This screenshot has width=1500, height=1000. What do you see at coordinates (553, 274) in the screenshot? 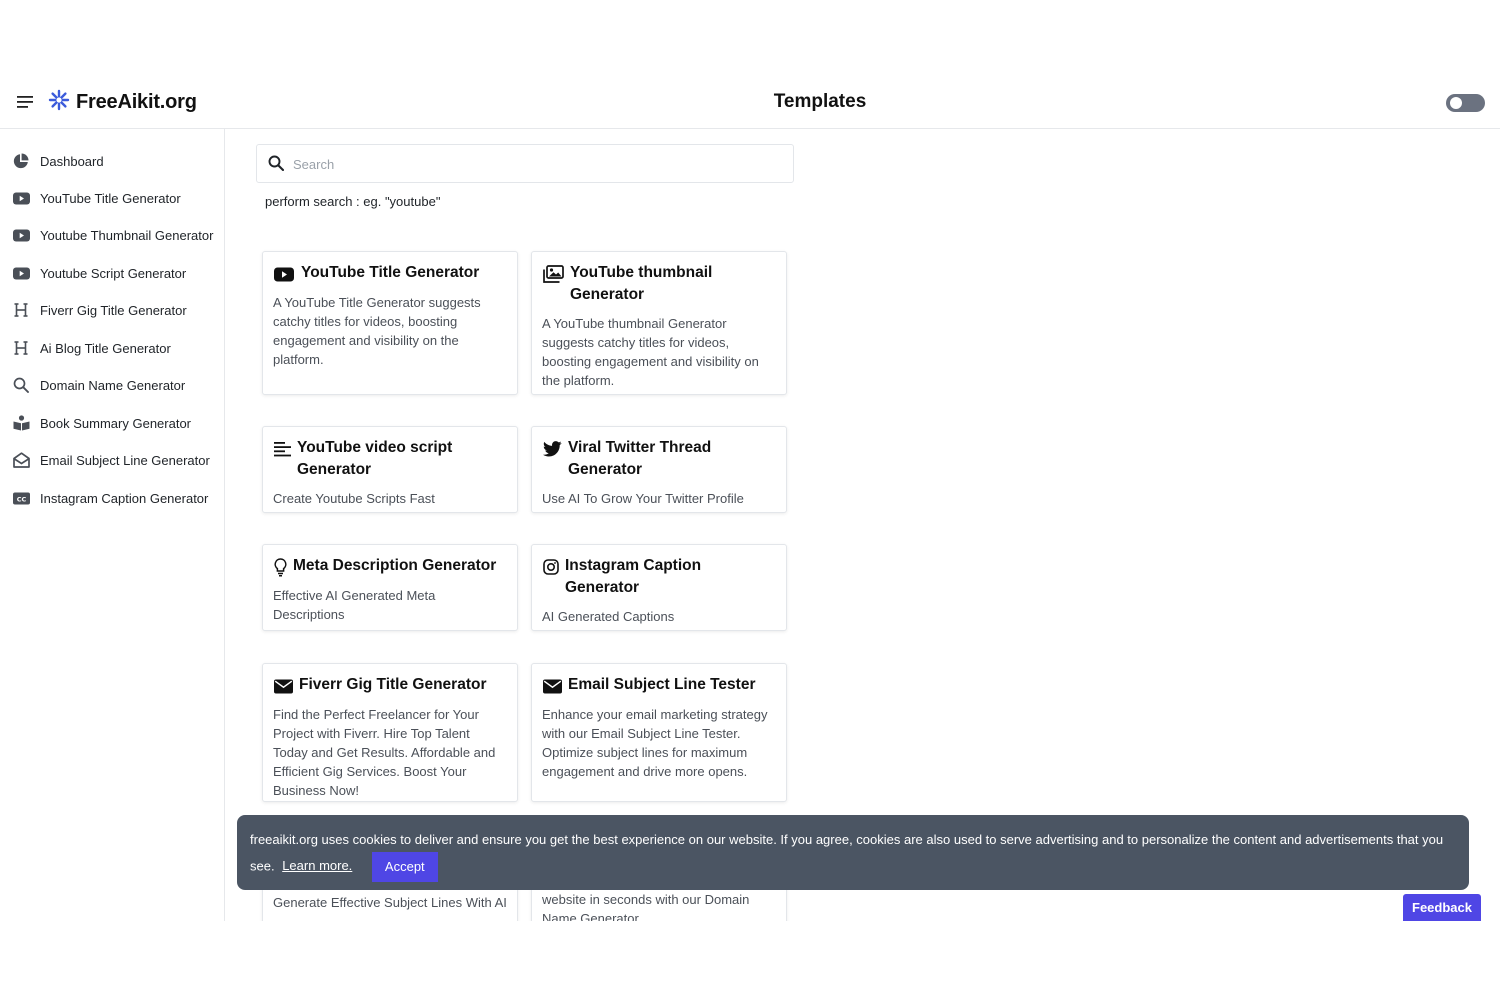
I see `images-icon` at bounding box center [553, 274].